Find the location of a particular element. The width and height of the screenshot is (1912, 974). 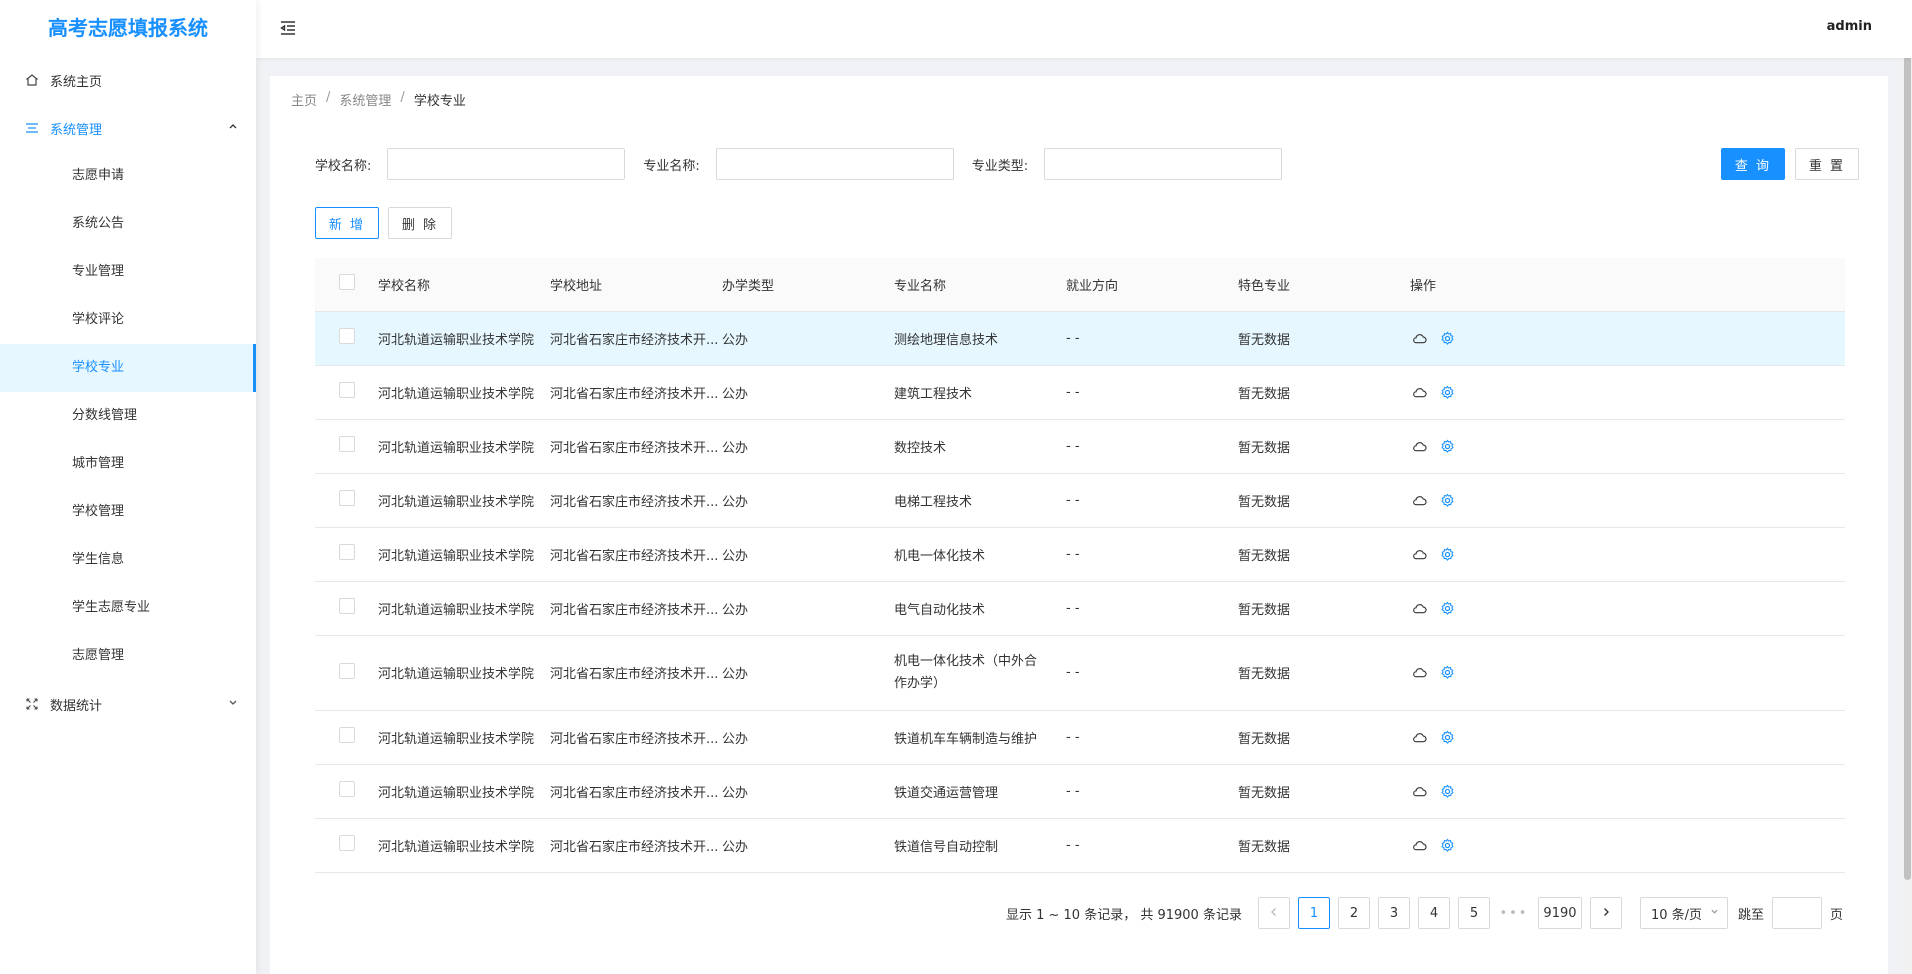

sidebar-group-stats: 数据统计 is located at coordinates (128, 704).